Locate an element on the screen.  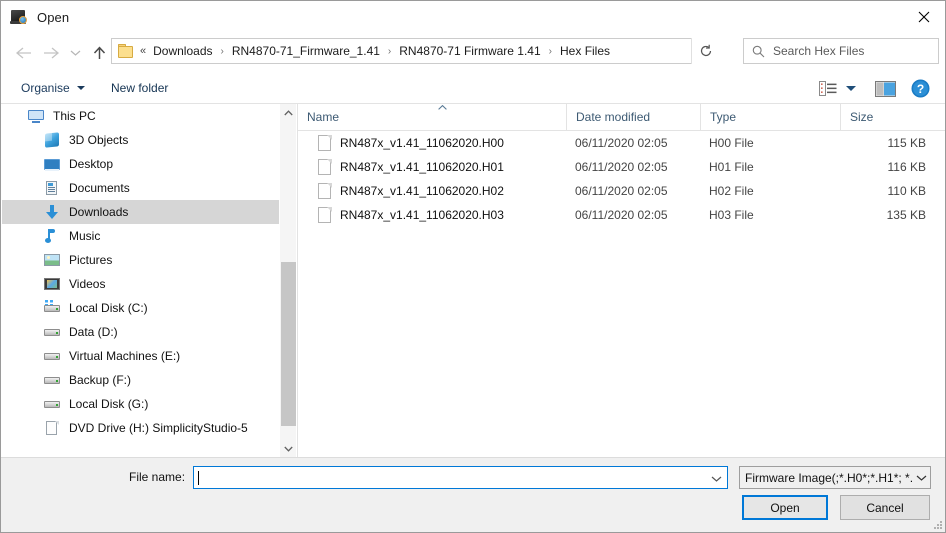
sidebar-item-videos: Videos is located at coordinates (140, 284).